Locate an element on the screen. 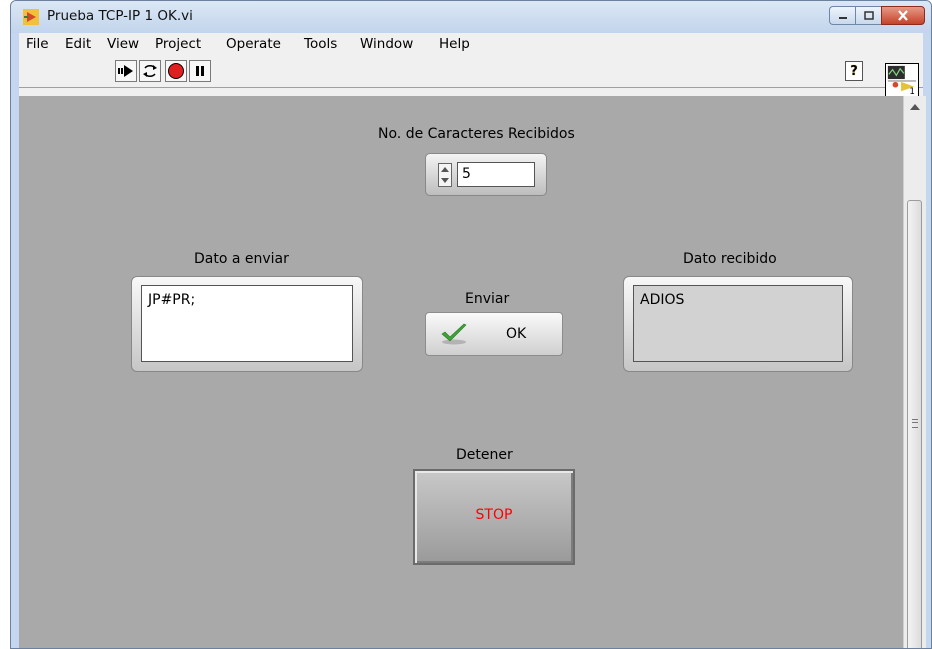 This screenshot has height=649, width=932. grip-icon is located at coordinates (915, 423).